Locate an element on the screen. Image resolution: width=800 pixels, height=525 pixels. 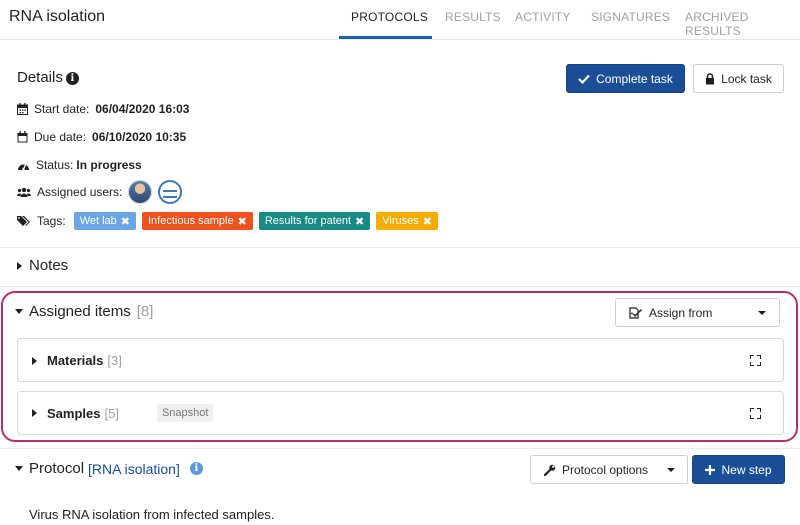
complete-task-button: Complete task is located at coordinates (625, 78).